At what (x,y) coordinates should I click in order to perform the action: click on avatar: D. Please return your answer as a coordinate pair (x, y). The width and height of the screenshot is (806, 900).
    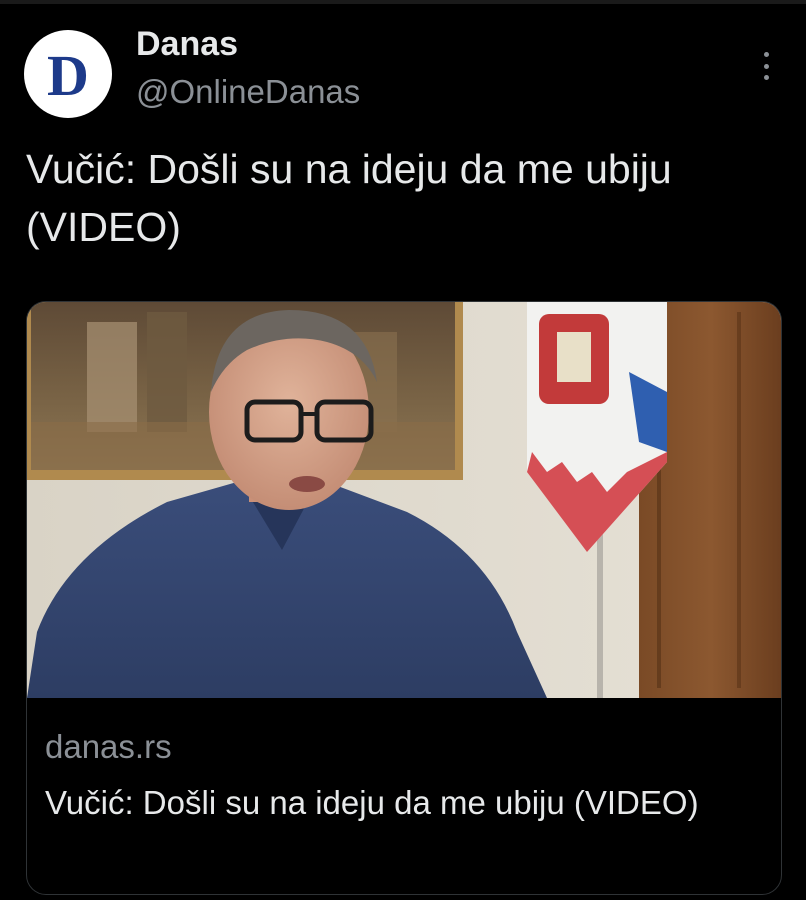
    Looking at the image, I should click on (68, 74).